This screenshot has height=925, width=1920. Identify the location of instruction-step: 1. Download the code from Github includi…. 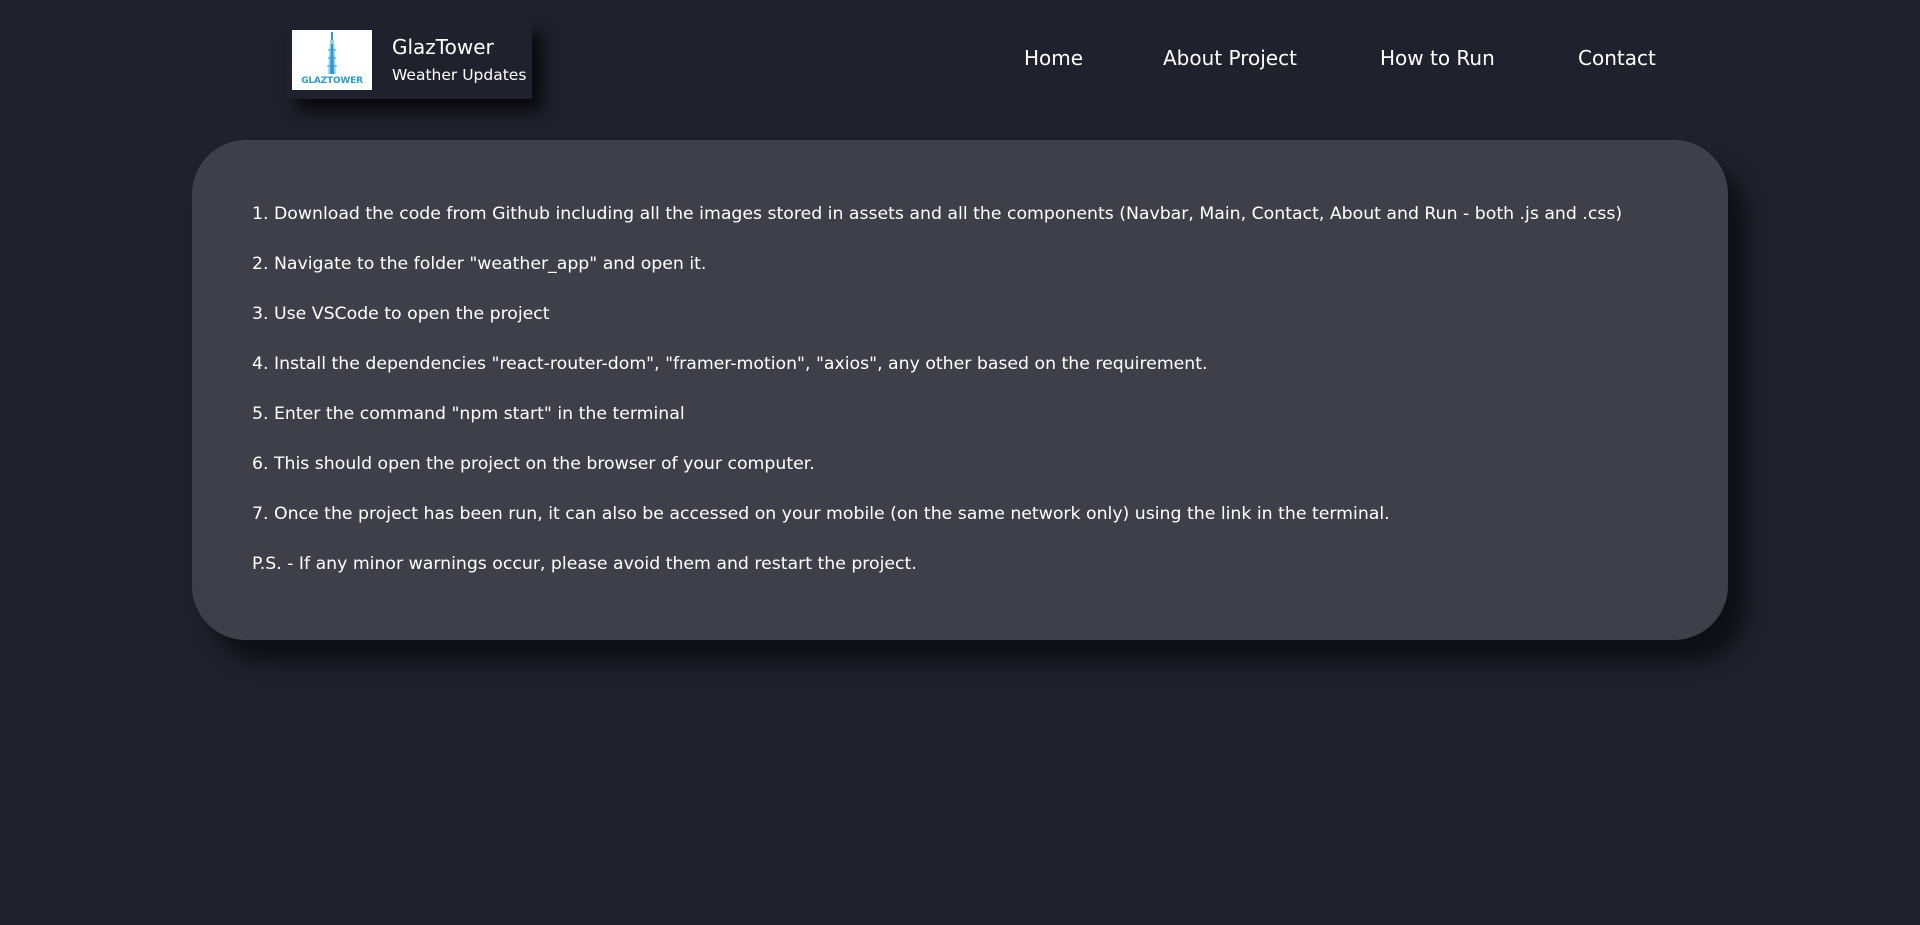
(937, 214).